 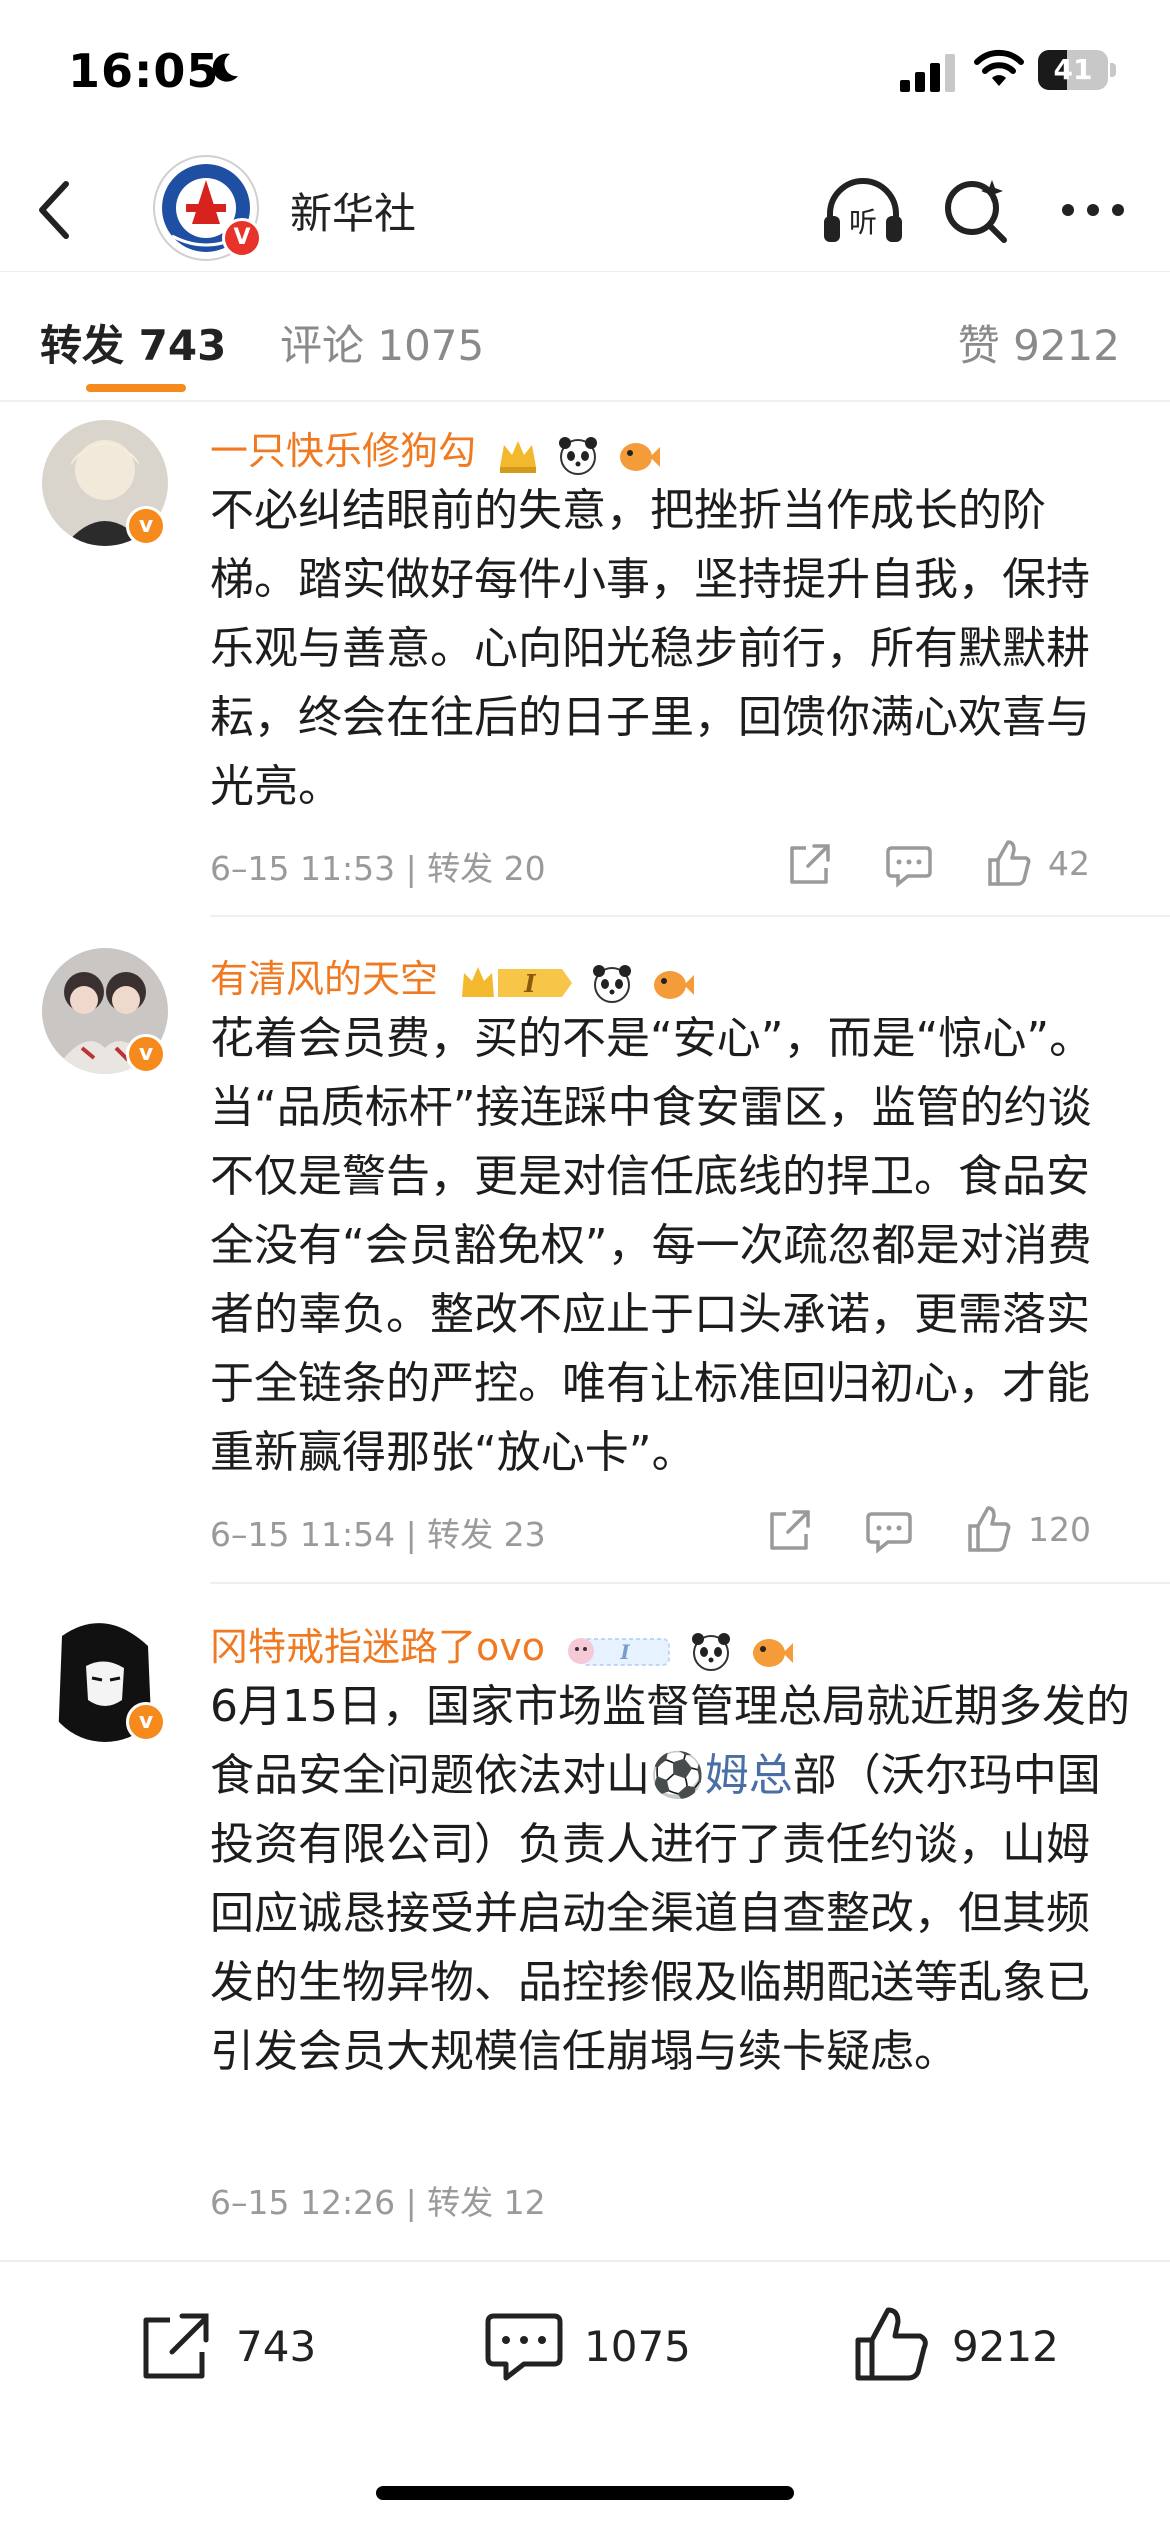 What do you see at coordinates (136, 388) in the screenshot?
I see `active-tab-indicator` at bounding box center [136, 388].